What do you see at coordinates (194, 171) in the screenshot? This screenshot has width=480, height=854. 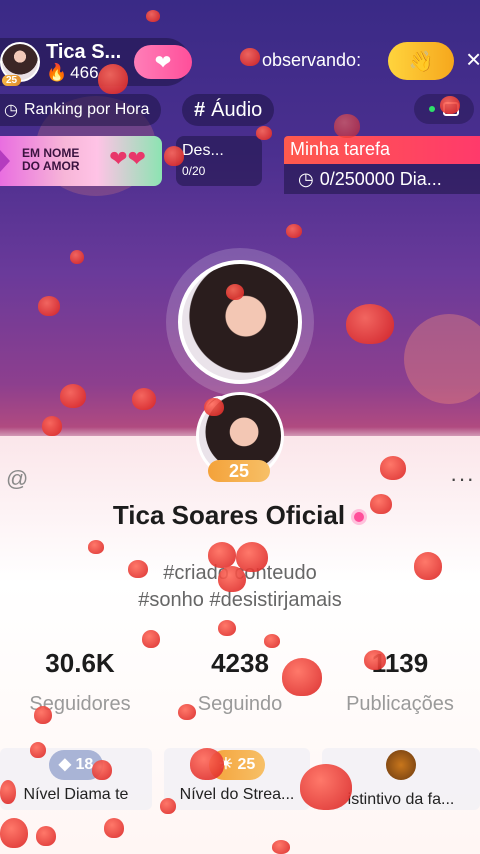 I see `task-progress: 0/20` at bounding box center [194, 171].